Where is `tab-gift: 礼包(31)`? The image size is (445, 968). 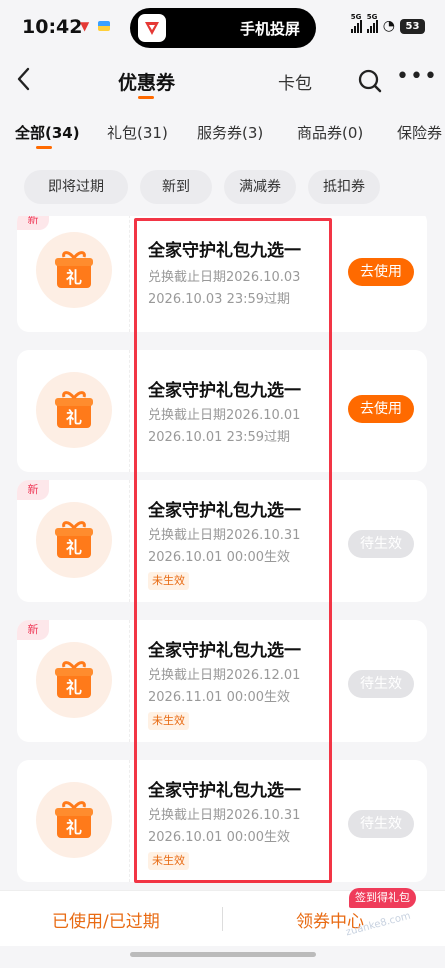 tab-gift: 礼包(31) is located at coordinates (137, 132).